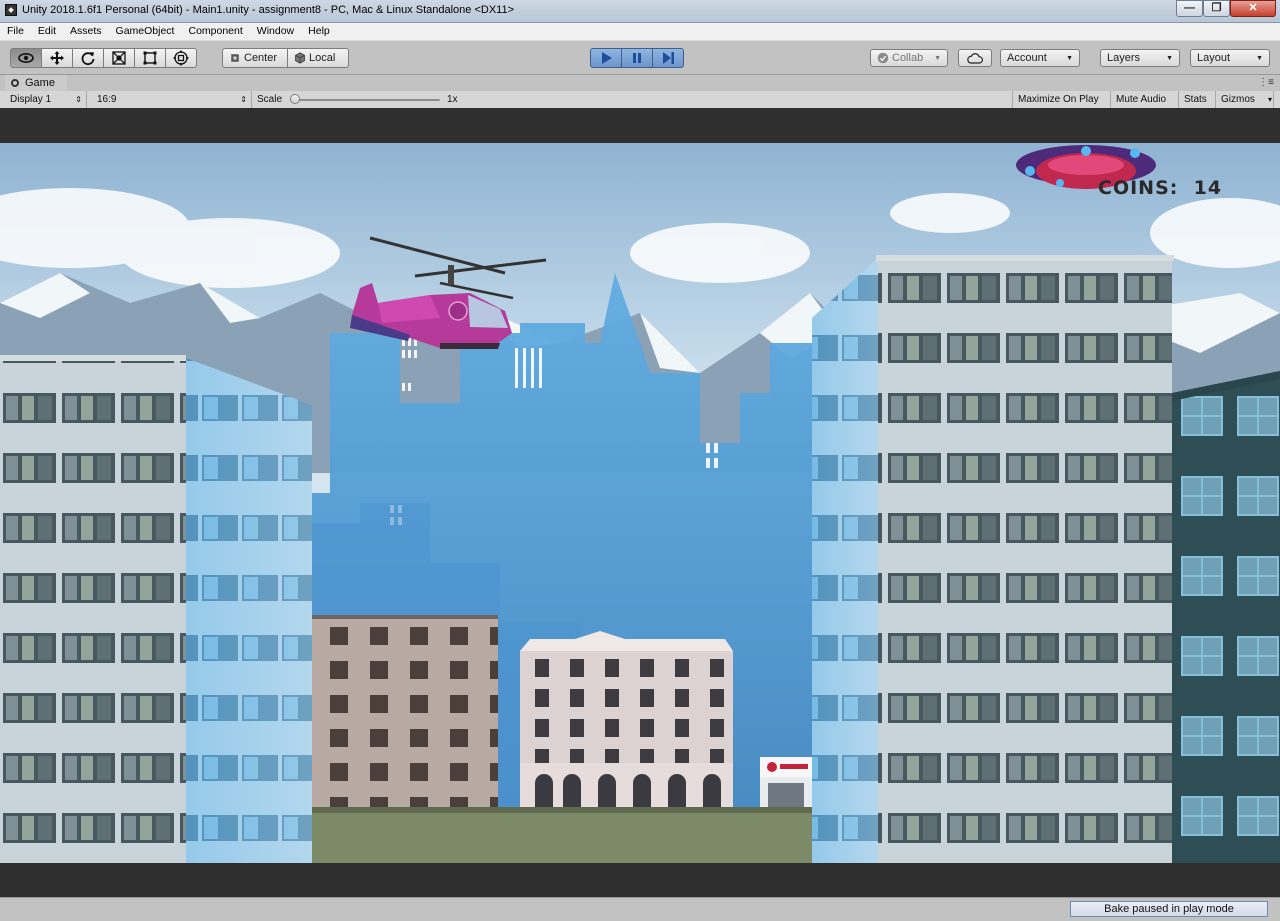 The height and width of the screenshot is (921, 1280). I want to click on gizmos-dropdown: Gizmos ▾, so click(1245, 99).